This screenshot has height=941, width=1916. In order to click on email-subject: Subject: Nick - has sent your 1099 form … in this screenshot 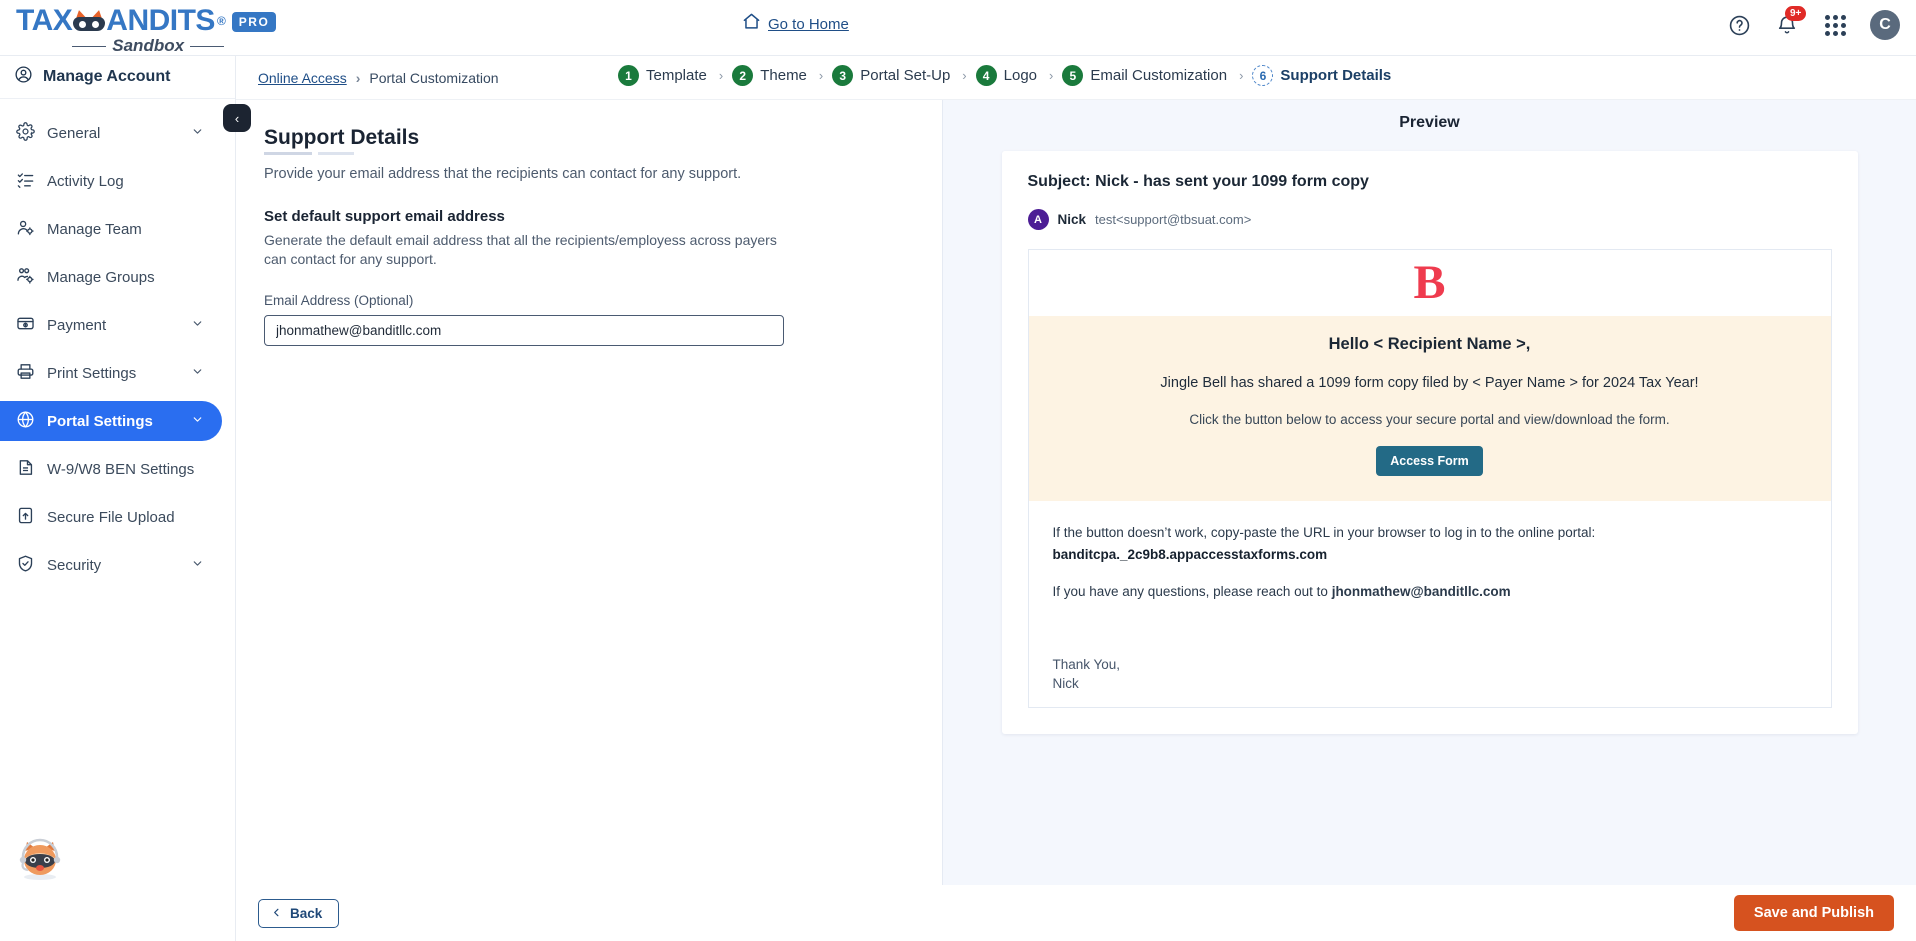, I will do `click(1198, 181)`.